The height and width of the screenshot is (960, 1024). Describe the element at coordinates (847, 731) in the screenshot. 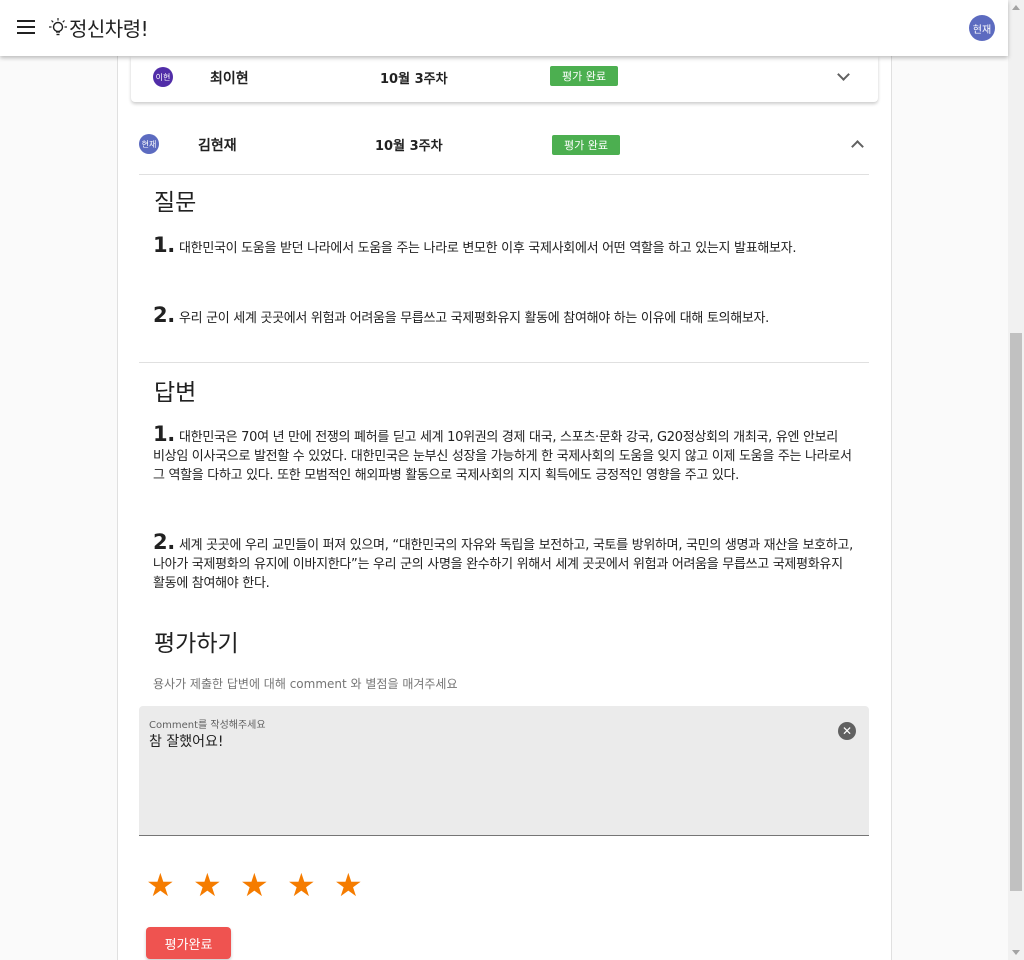

I see `clear-icon: ✕` at that location.